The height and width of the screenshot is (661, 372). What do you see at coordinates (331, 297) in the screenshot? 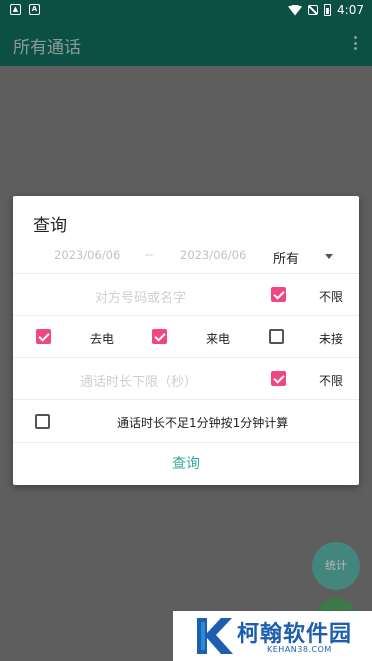
I see `contact-unlimited-label: 不限` at bounding box center [331, 297].